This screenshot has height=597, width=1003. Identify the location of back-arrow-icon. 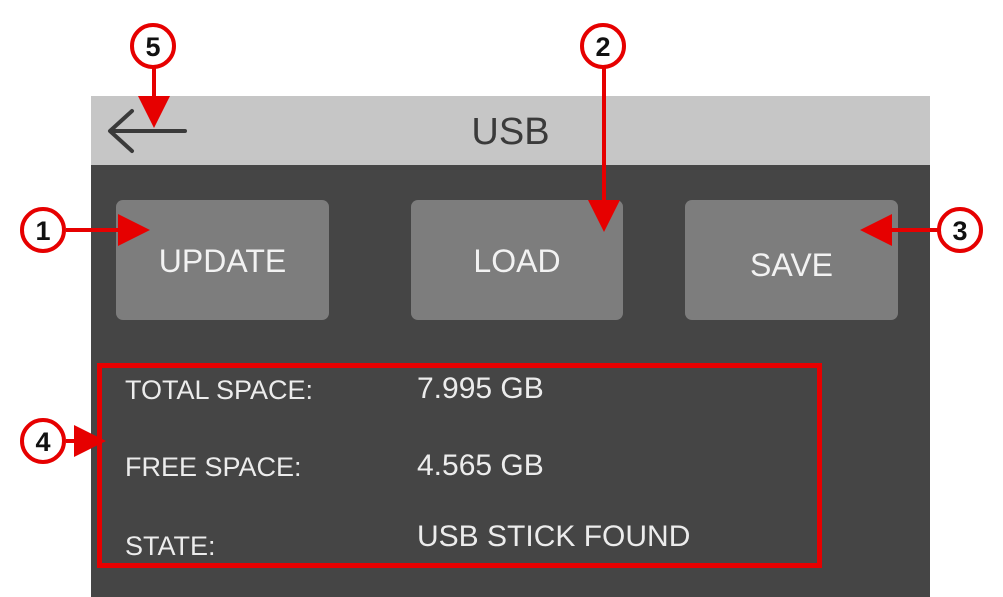
(147, 131).